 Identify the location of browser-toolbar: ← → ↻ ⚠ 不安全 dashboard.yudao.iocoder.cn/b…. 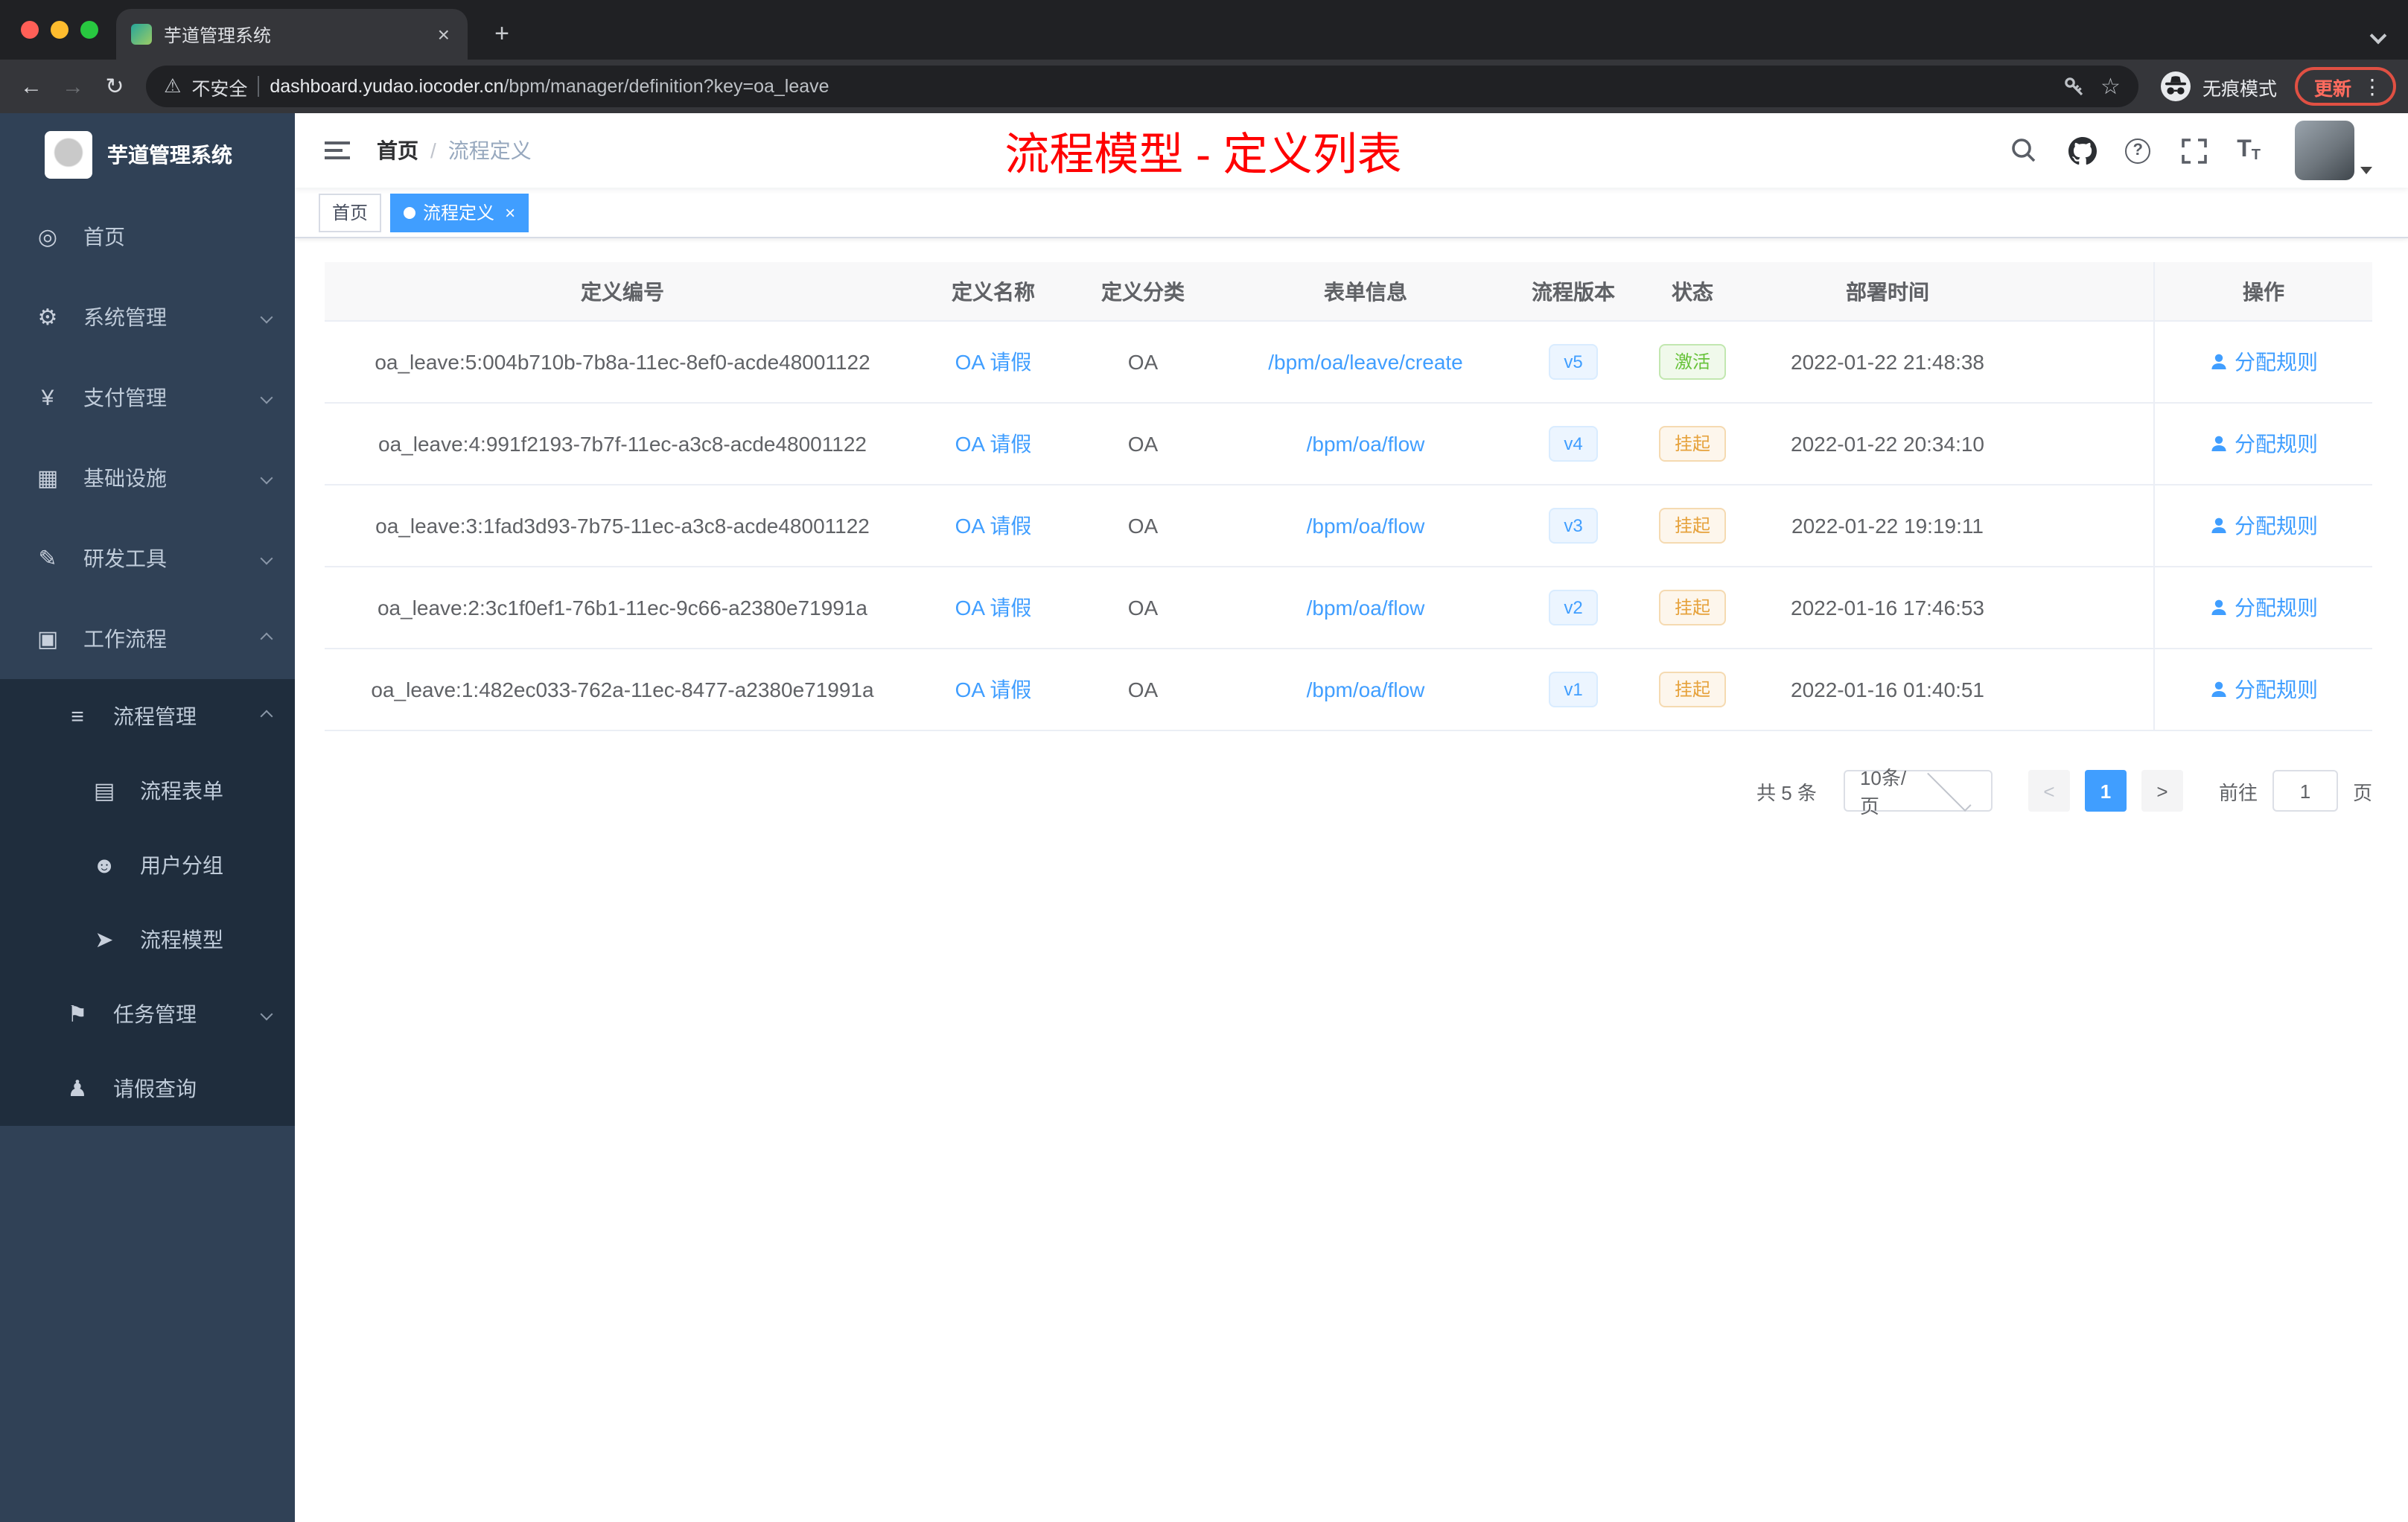
(1204, 86).